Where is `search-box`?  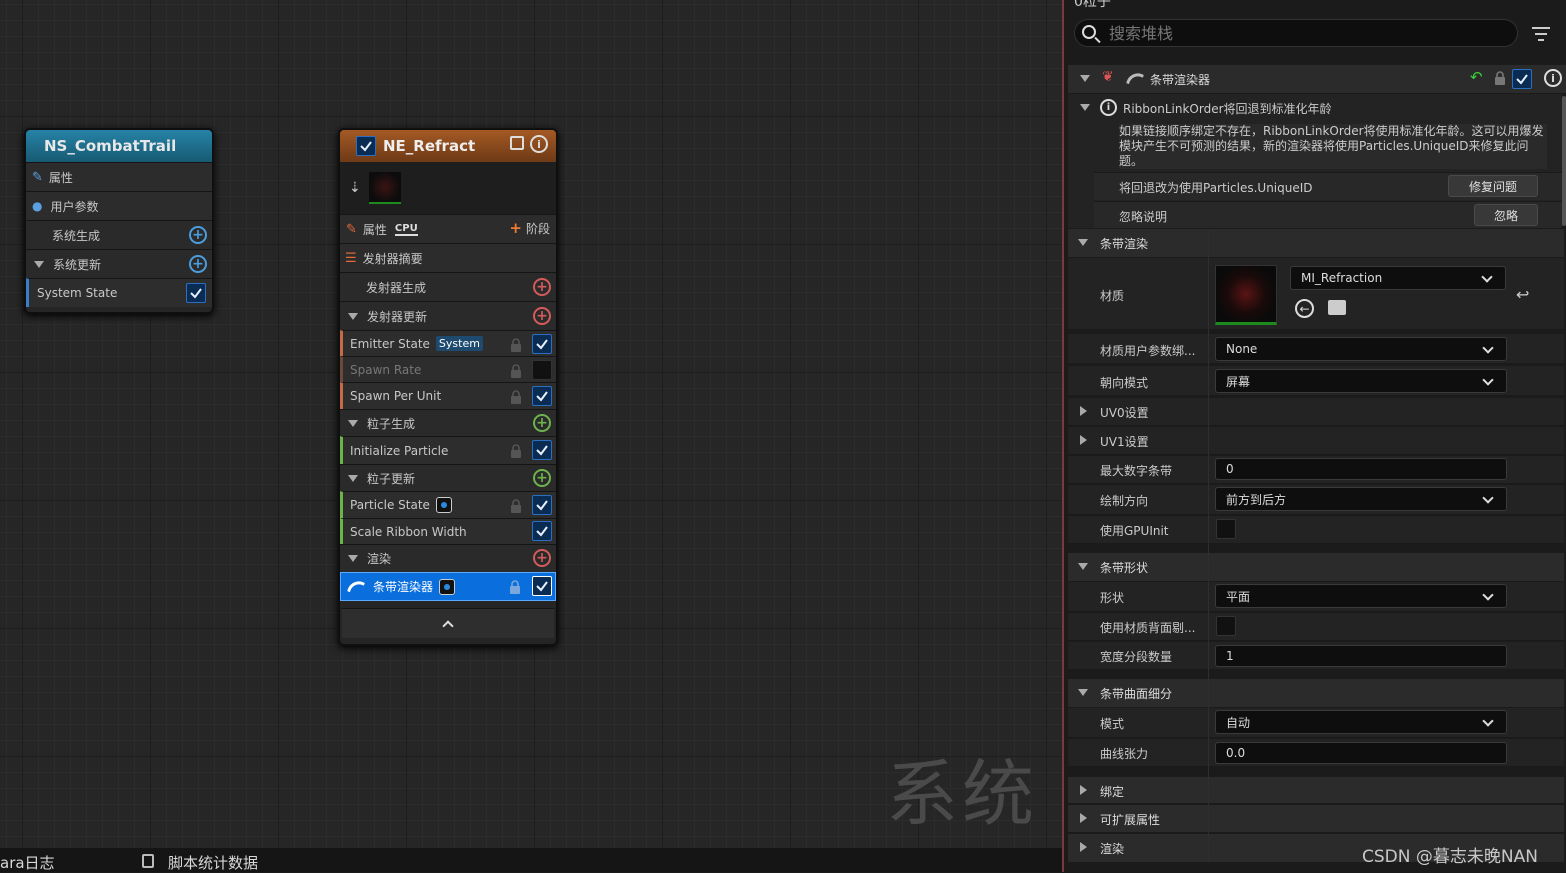
search-box is located at coordinates (1296, 33).